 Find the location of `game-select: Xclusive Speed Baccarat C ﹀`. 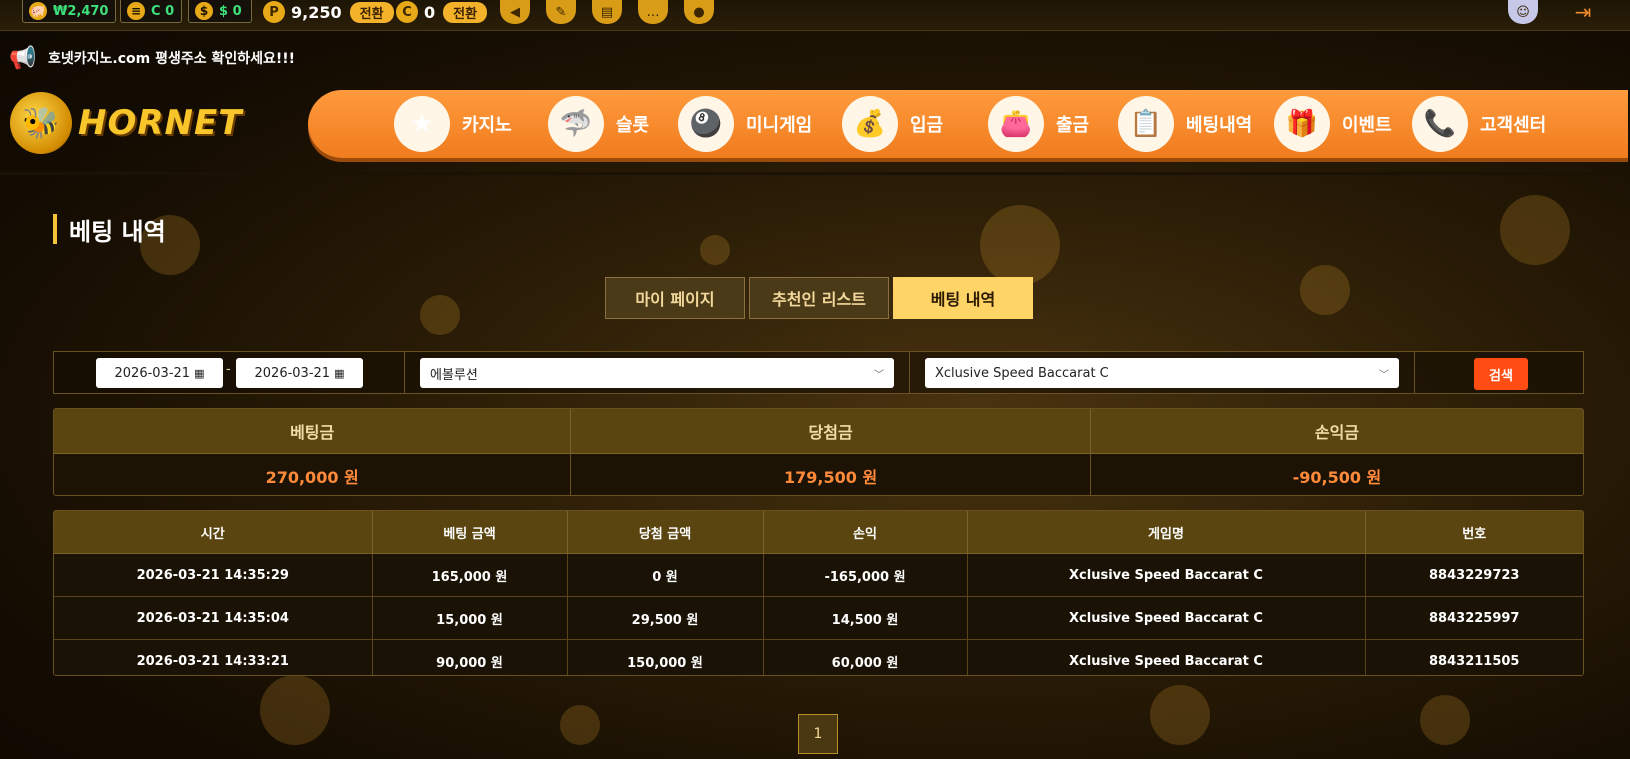

game-select: Xclusive Speed Baccarat C ﹀ is located at coordinates (1162, 373).